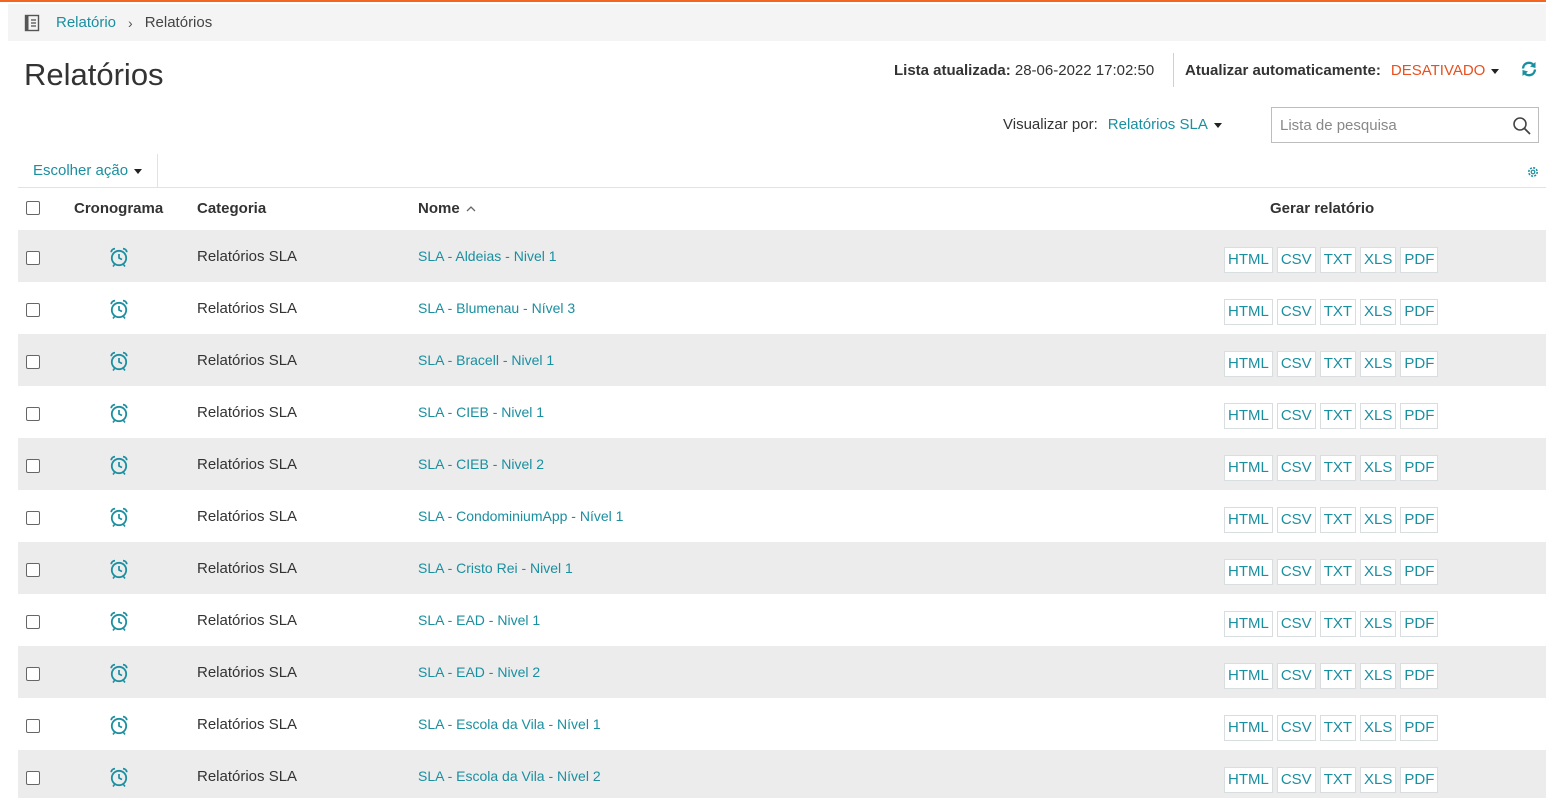  Describe the element at coordinates (1387, 125) in the screenshot. I see `search-input` at that location.